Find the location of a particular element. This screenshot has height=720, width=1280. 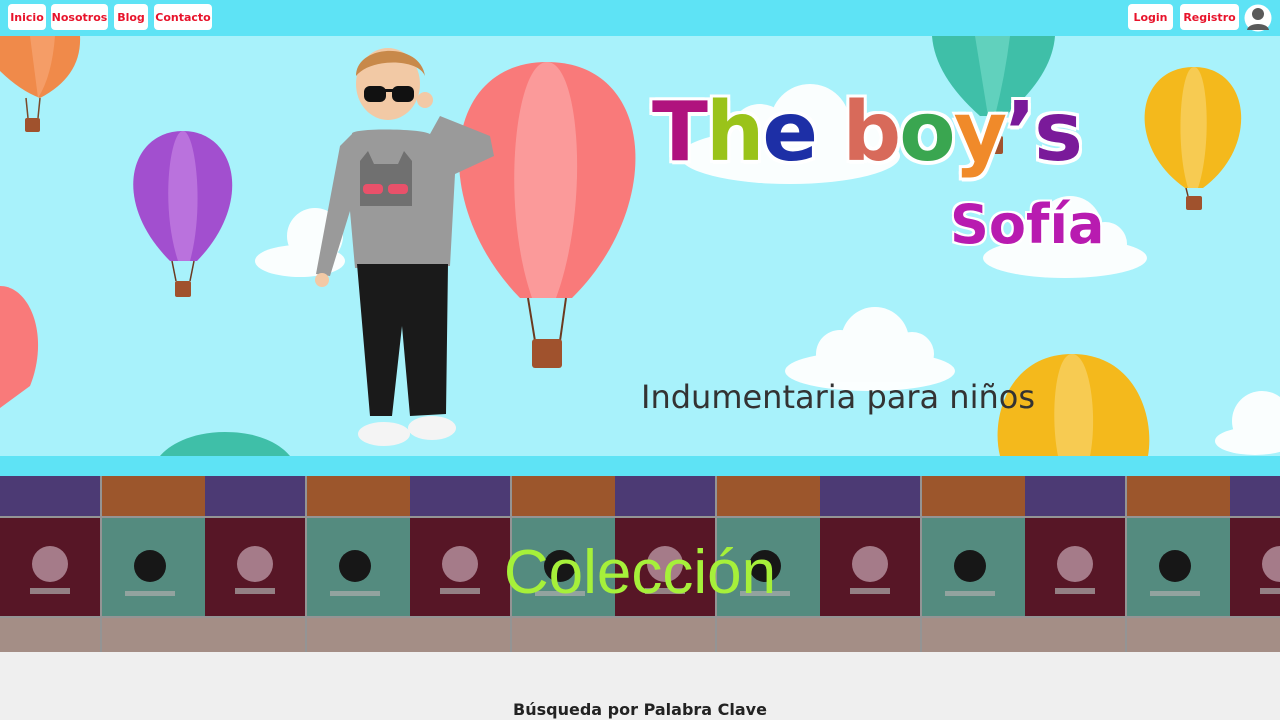

user-avatar-icon is located at coordinates (1258, 18).